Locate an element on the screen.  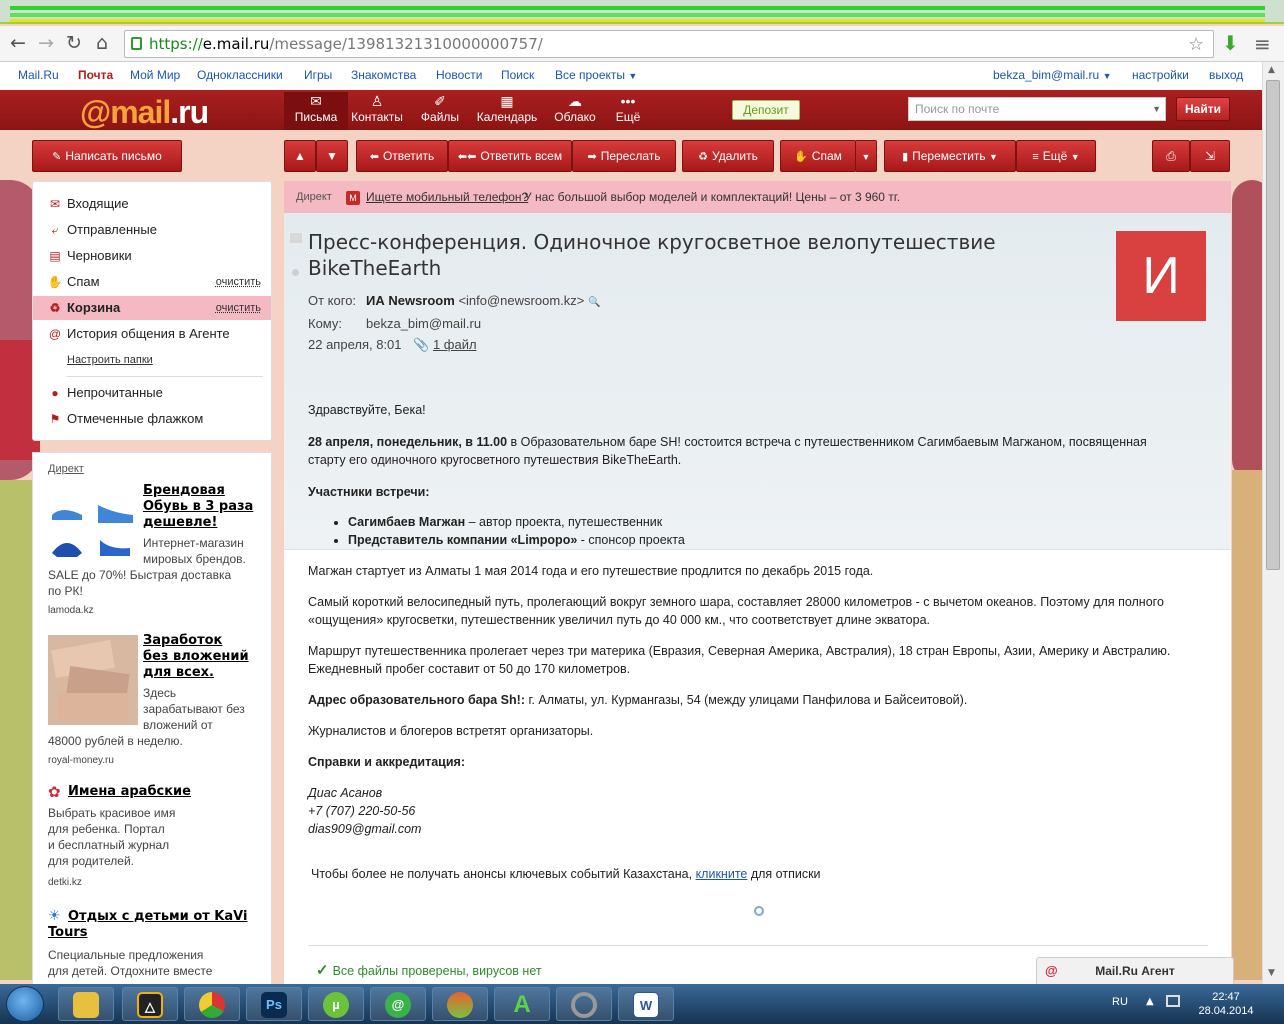
ad-title-line: Брендовая is located at coordinates (184, 490).